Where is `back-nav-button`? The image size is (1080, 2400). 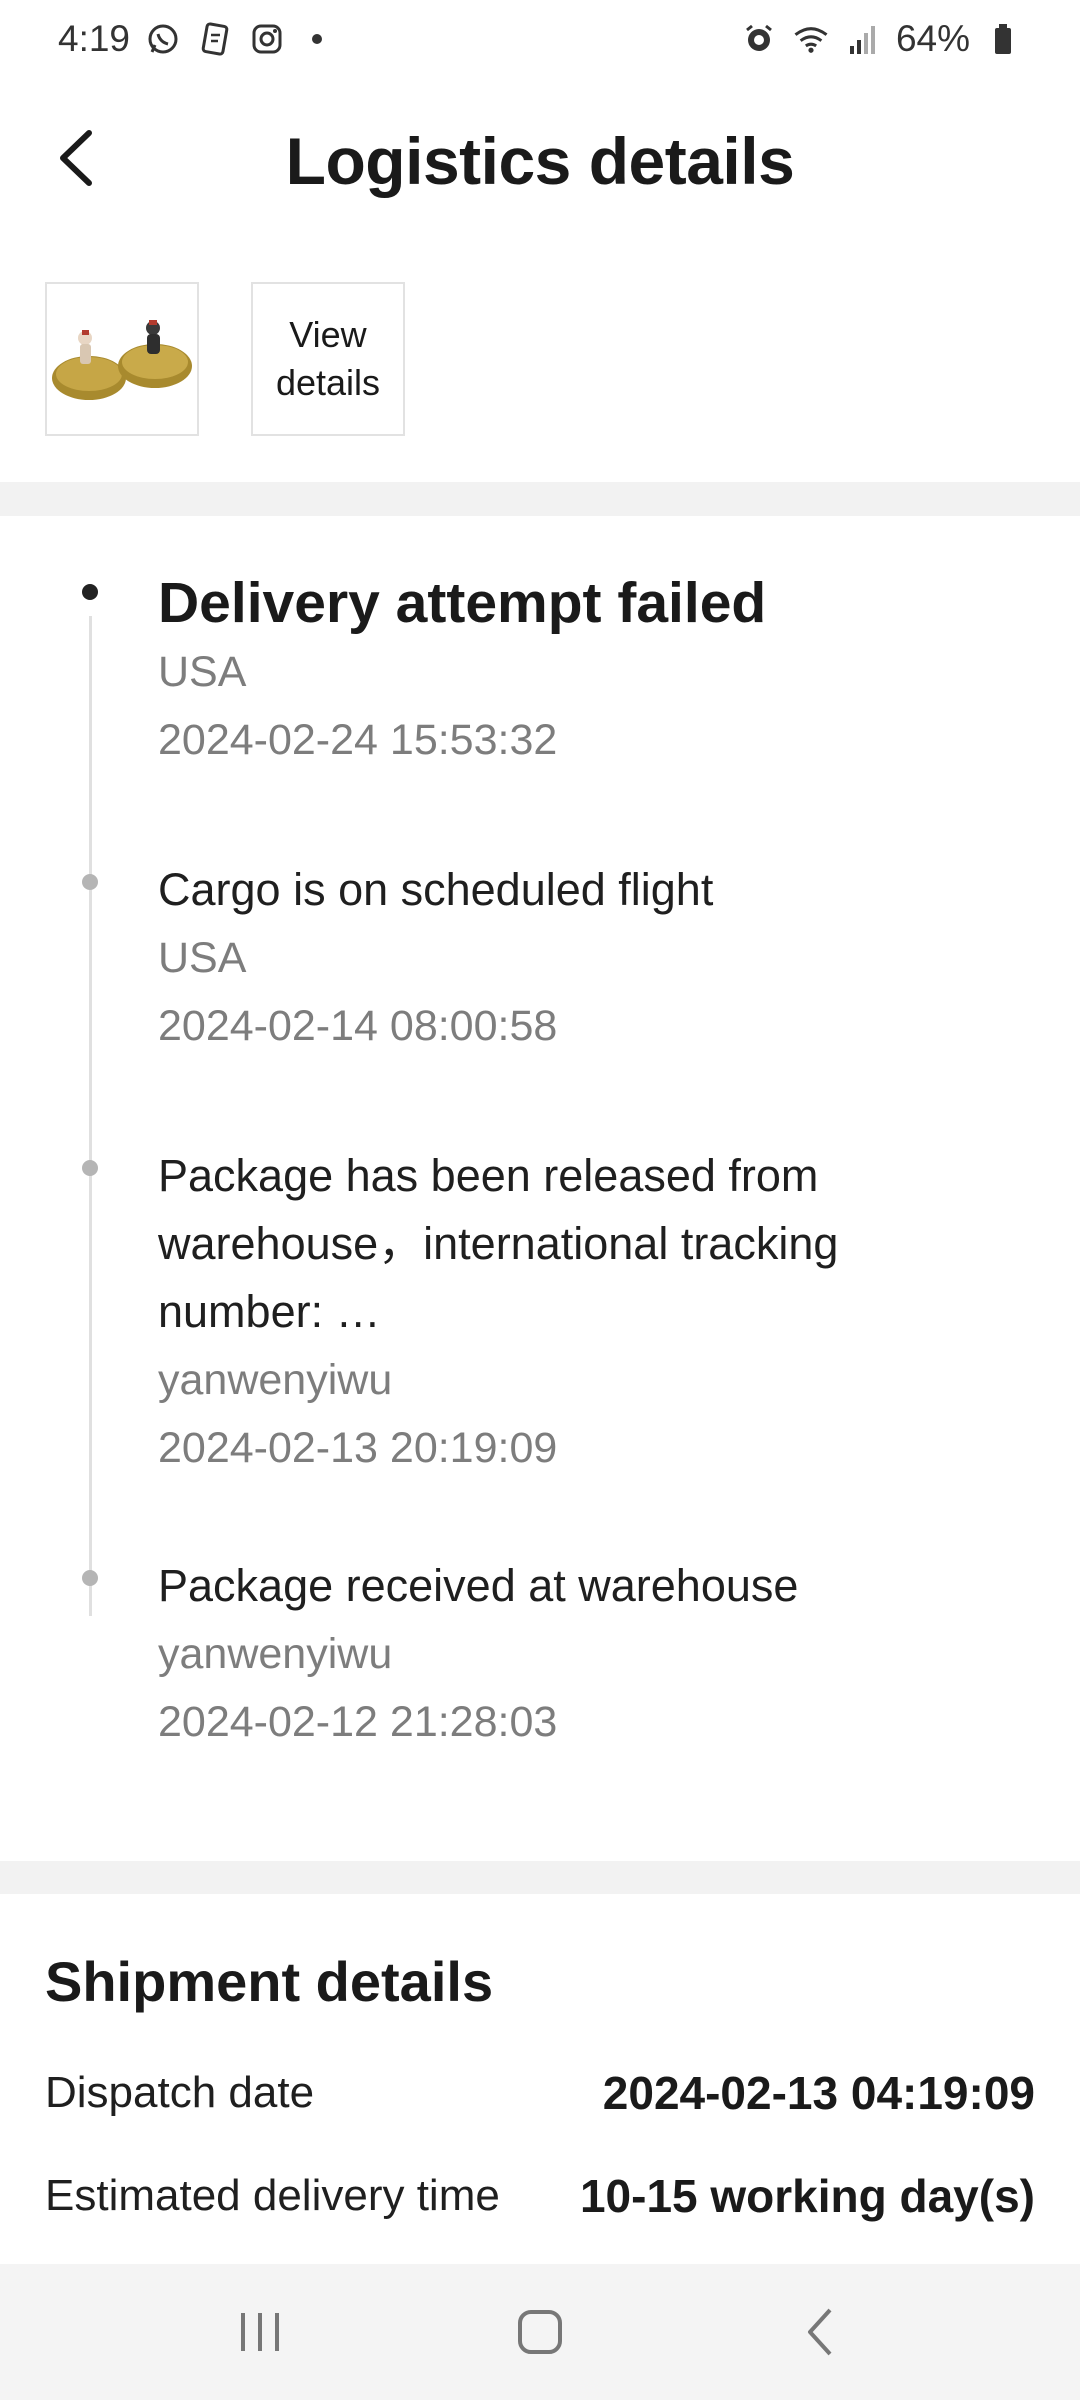
back-nav-button is located at coordinates (820, 2332).